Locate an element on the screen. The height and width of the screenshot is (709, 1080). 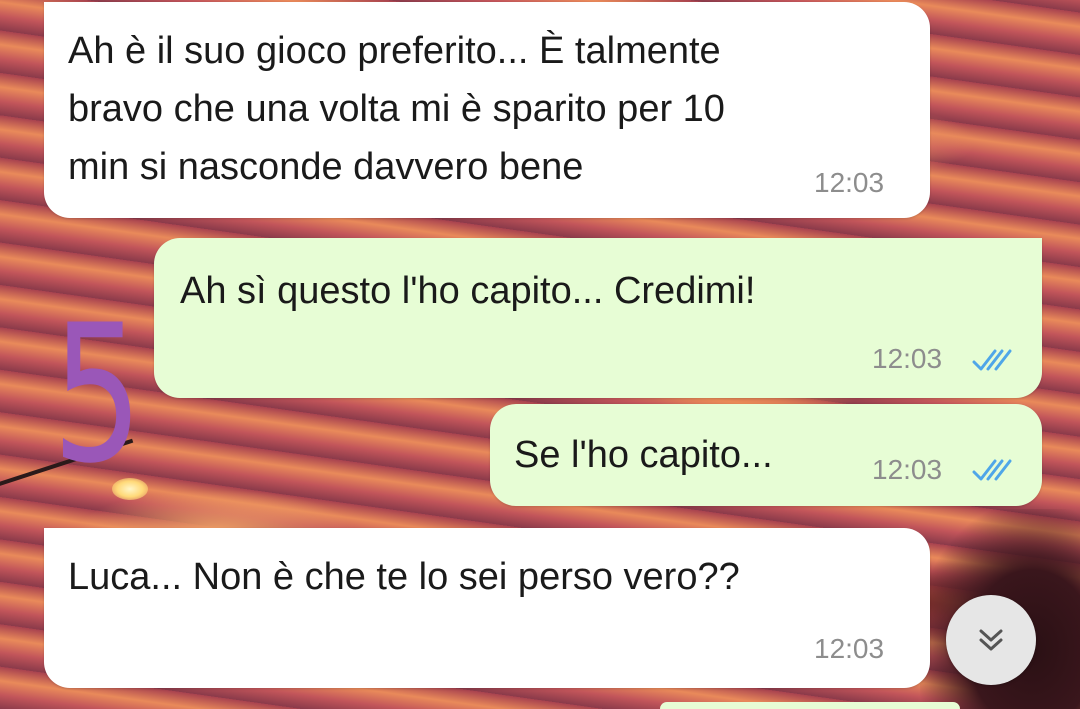
handwritten-digit: 5 is located at coordinates (97, 394).